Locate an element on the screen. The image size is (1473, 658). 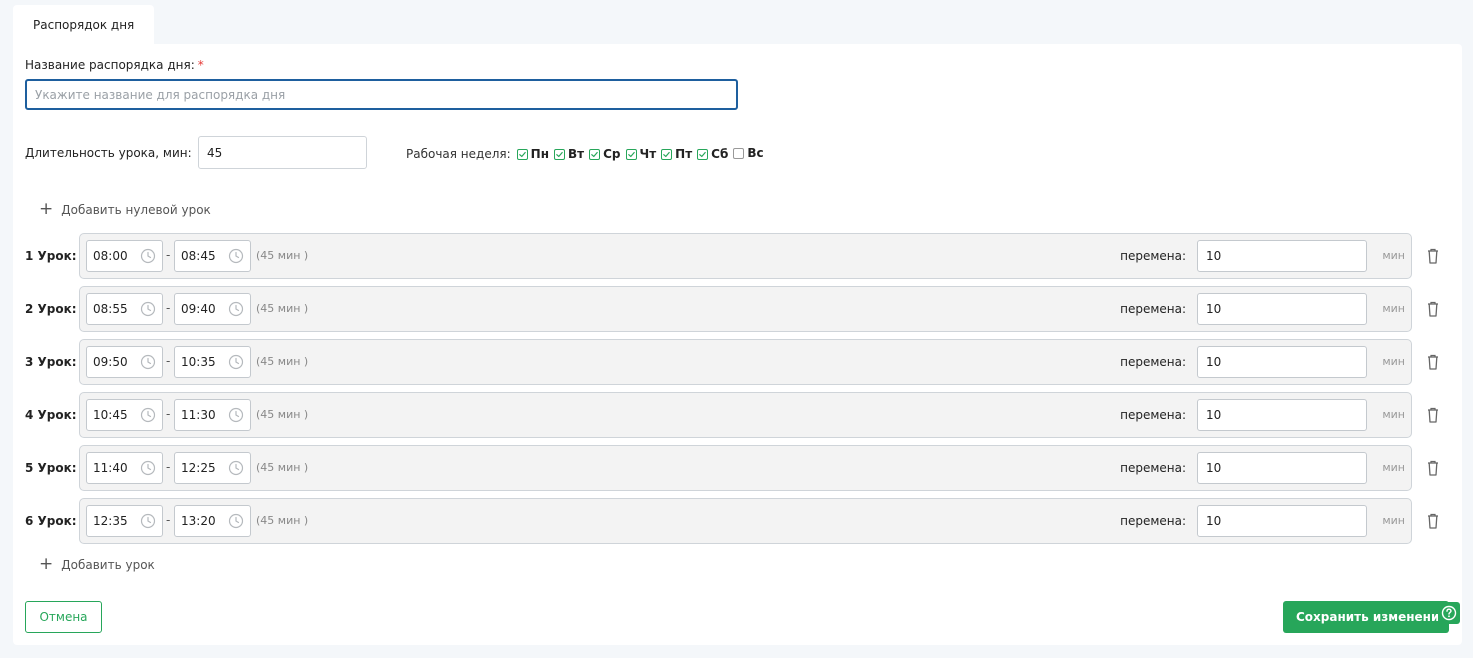
weekday-label: Пт is located at coordinates (684, 154).